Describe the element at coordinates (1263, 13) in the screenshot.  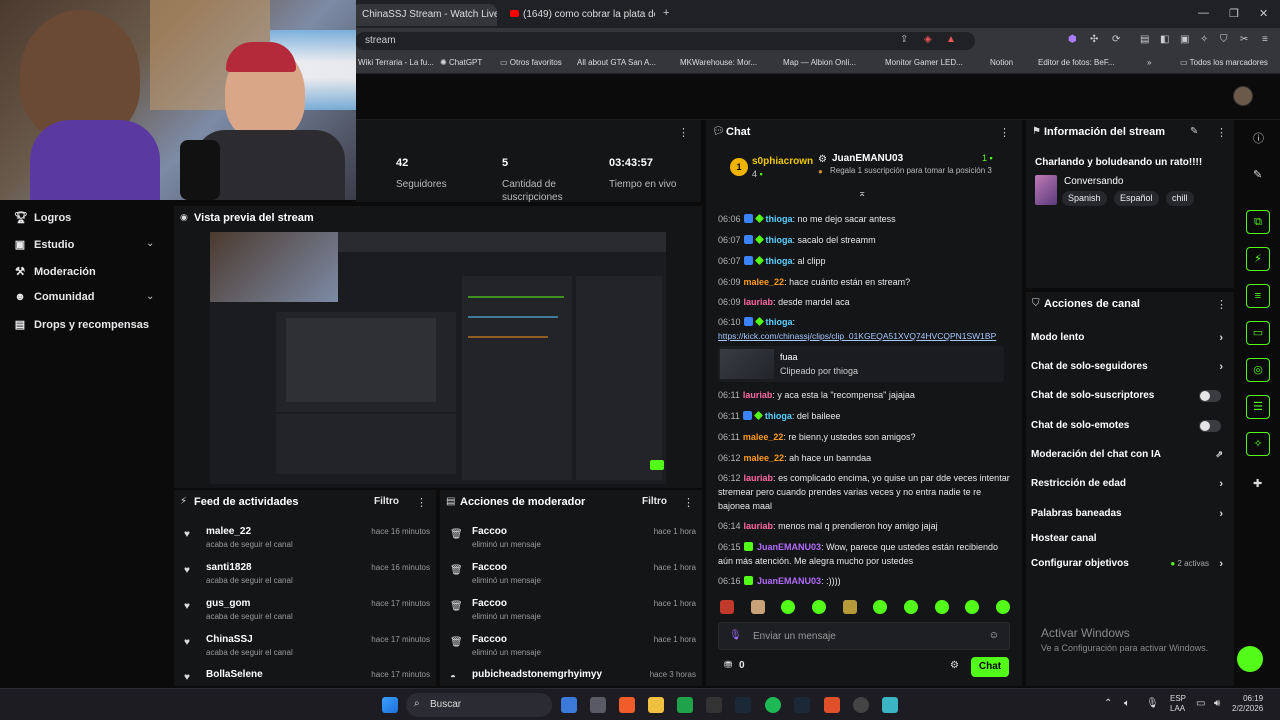
I see `close-window-button: ✕` at that location.